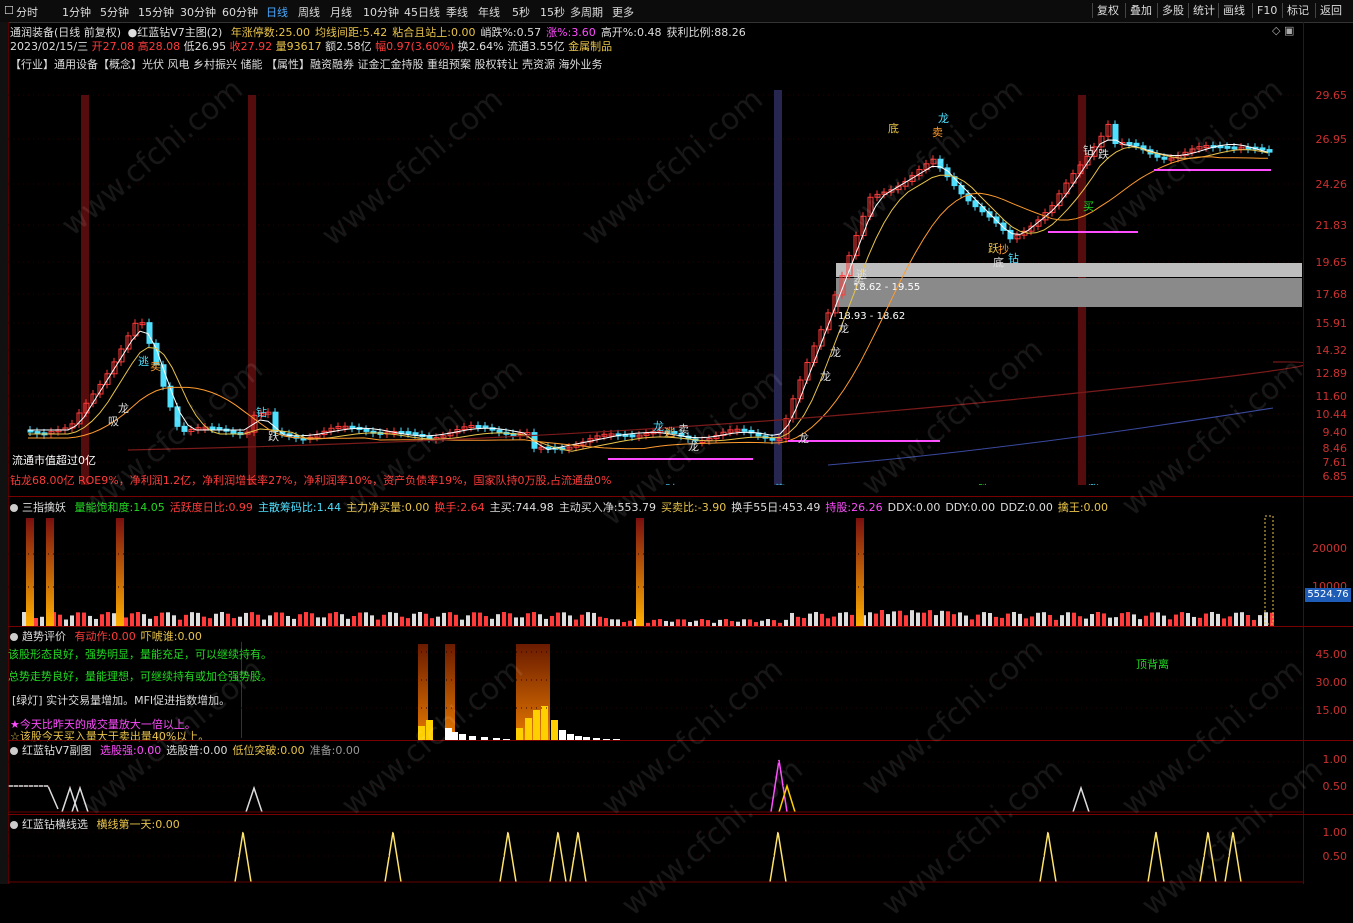 This screenshot has height=923, width=1353. Describe the element at coordinates (143, 46) in the screenshot. I see `high-label: 高` at that location.